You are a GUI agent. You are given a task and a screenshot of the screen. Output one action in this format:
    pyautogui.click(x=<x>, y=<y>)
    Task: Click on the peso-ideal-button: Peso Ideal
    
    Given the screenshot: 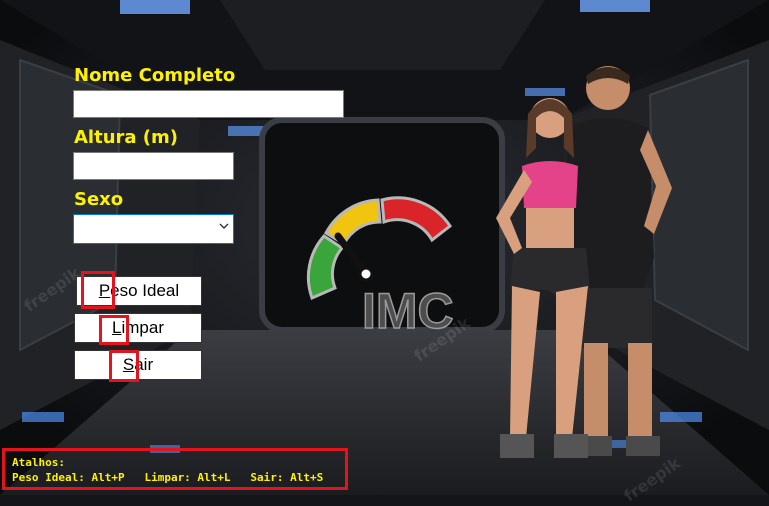 What is the action you would take?
    pyautogui.click(x=139, y=291)
    